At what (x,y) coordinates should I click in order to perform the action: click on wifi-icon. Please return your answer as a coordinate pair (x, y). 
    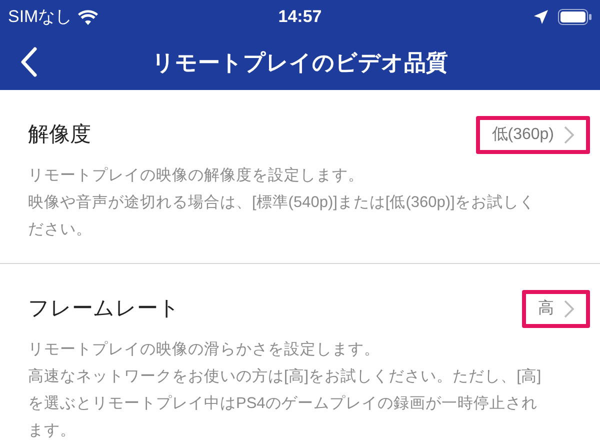
    Looking at the image, I should click on (88, 17).